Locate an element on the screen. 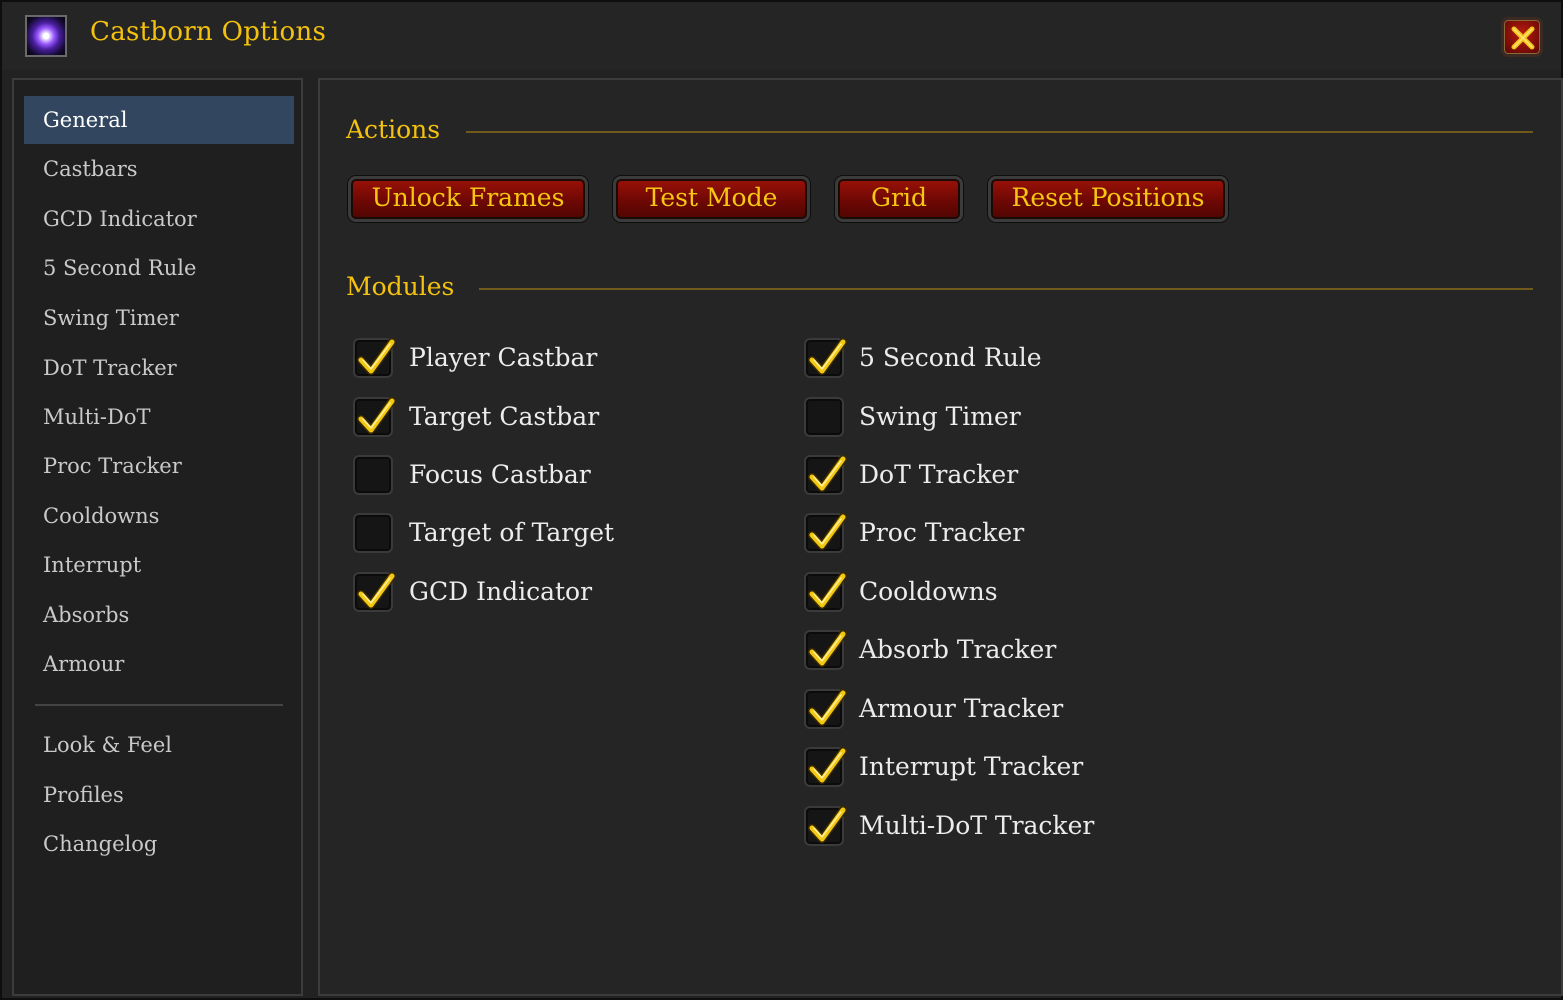 This screenshot has height=1000, width=1563. checkbox-cooldowns is located at coordinates (825, 592).